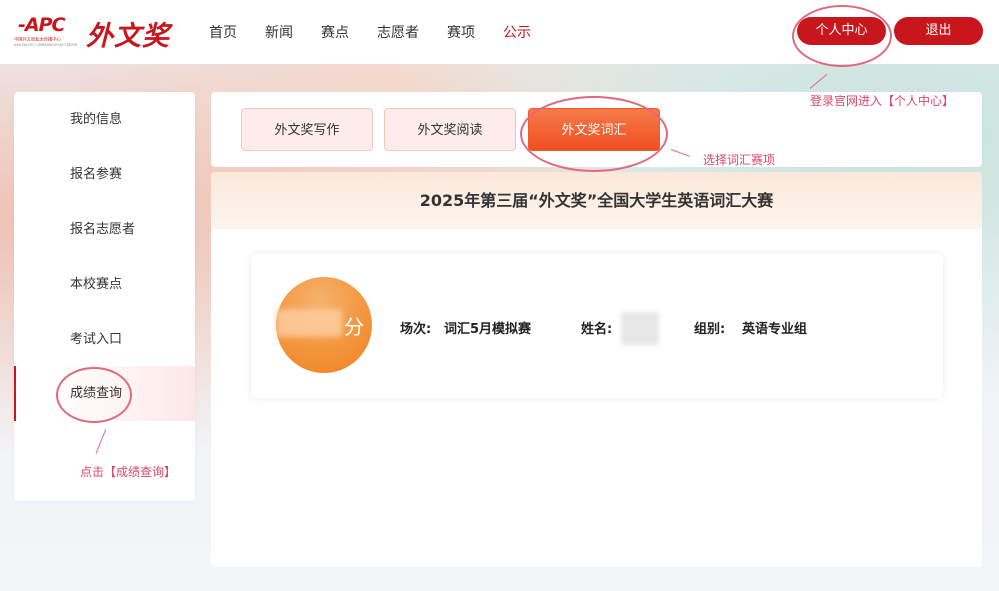  What do you see at coordinates (398, 32) in the screenshot?
I see `nav-volunteer: 志愿者` at bounding box center [398, 32].